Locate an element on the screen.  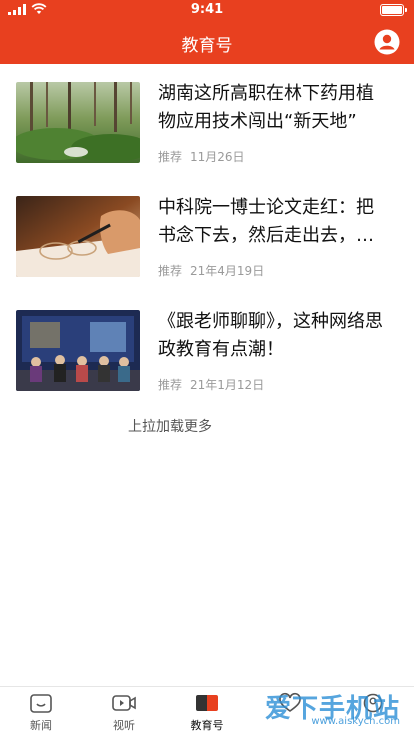
status-time: 9:41 is located at coordinates (207, 9).